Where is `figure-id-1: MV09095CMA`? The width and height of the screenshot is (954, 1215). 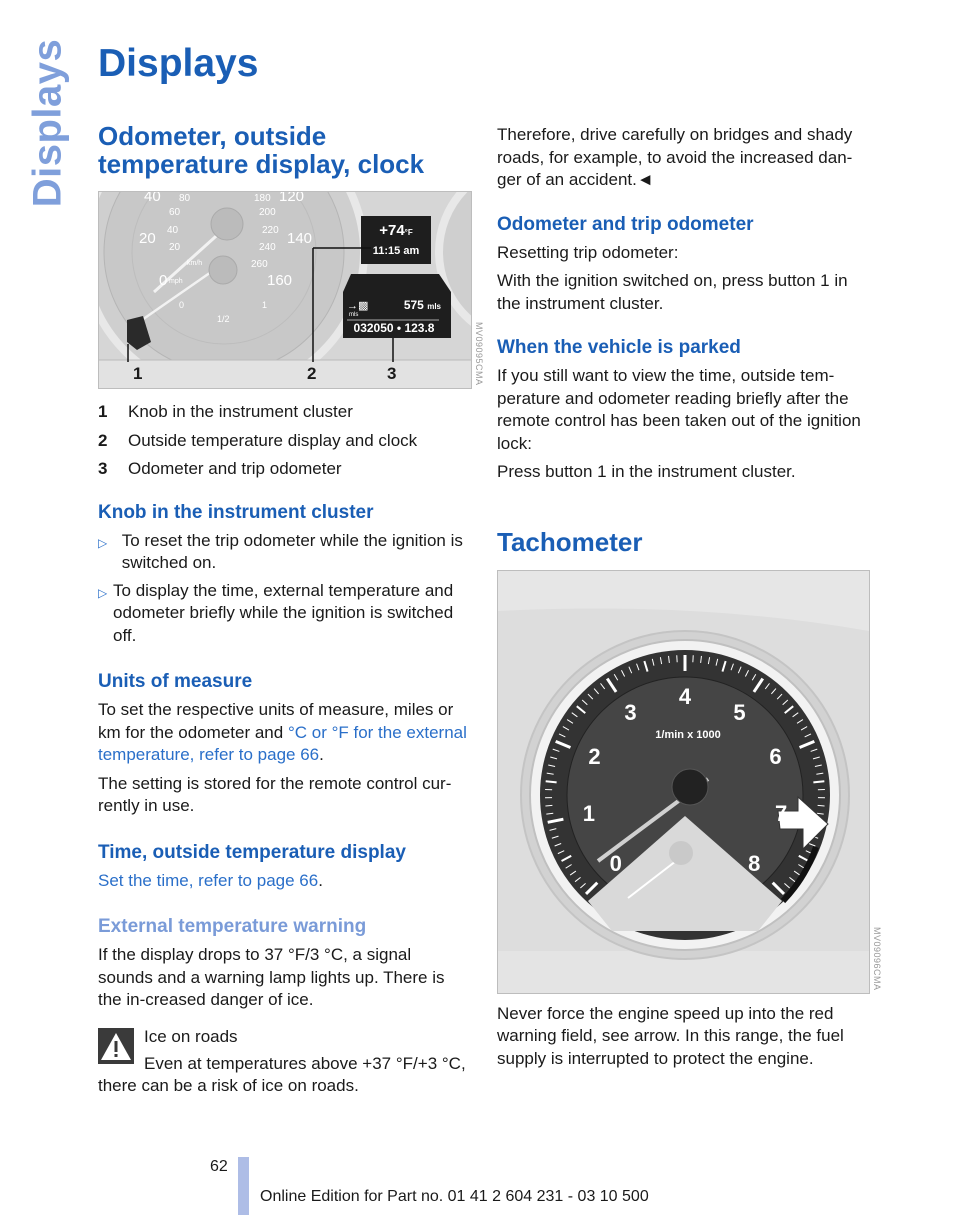
figure-id-1: MV09095CMA is located at coordinates (479, 354).